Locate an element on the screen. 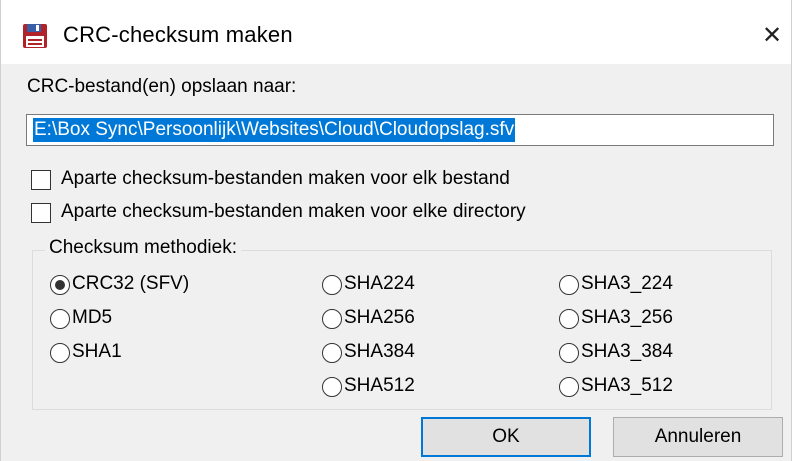 This screenshot has width=792, height=461. radio-crc32-label: CRC32 (SFV) is located at coordinates (130, 284).